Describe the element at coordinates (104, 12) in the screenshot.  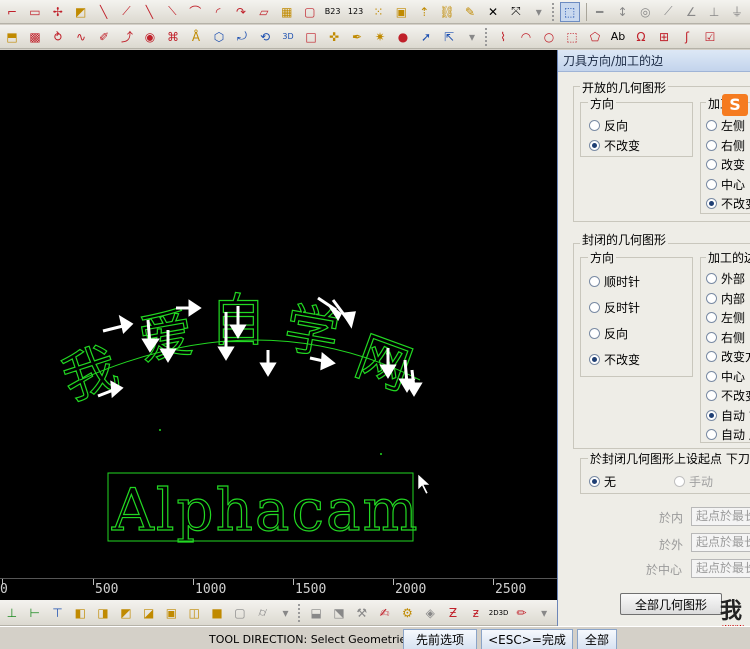
I see `line-icon: ╲` at that location.